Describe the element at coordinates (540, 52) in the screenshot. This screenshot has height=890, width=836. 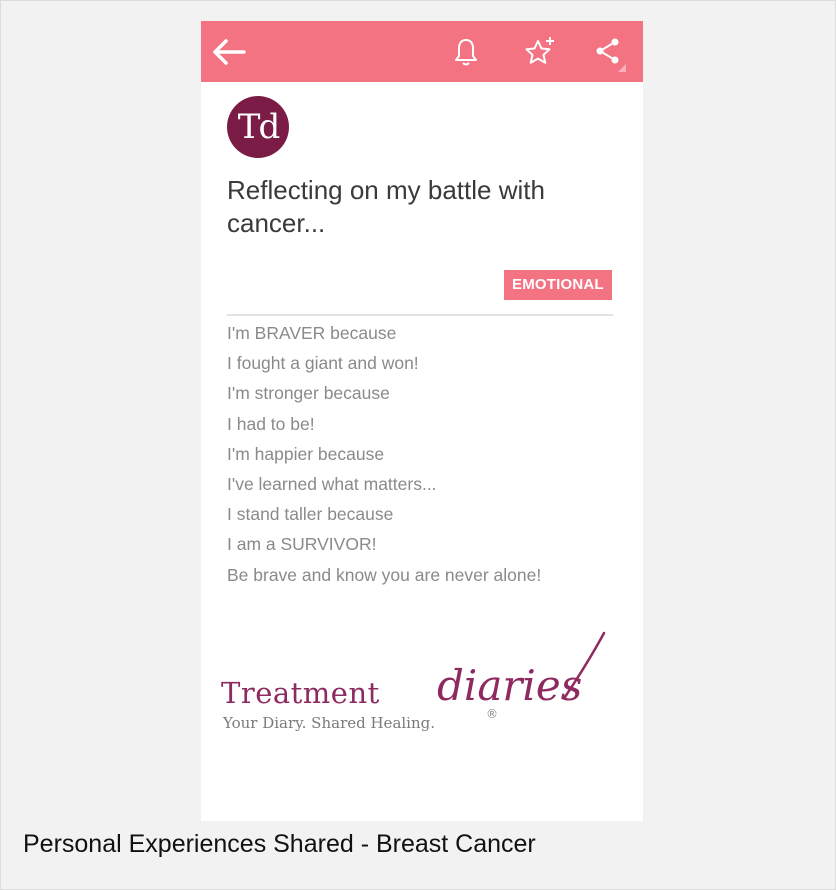
I see `star-add-icon` at that location.